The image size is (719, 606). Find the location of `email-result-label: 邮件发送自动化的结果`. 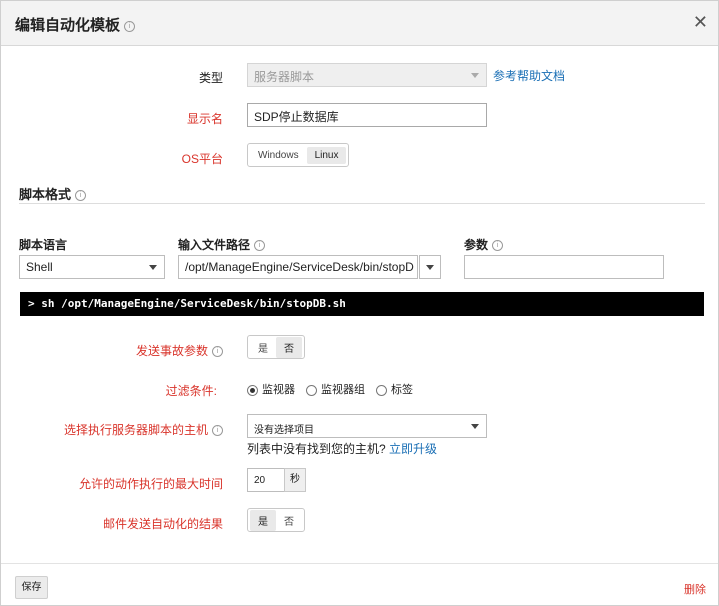

email-result-label: 邮件发送自动化的结果 is located at coordinates (162, 524).